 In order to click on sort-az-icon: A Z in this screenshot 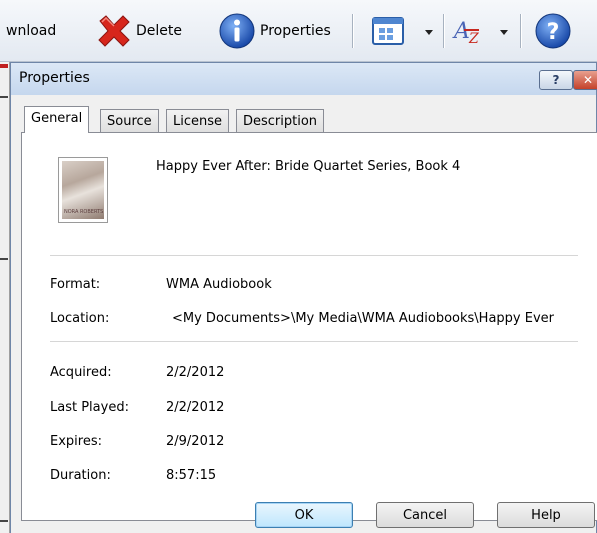, I will do `click(470, 31)`.